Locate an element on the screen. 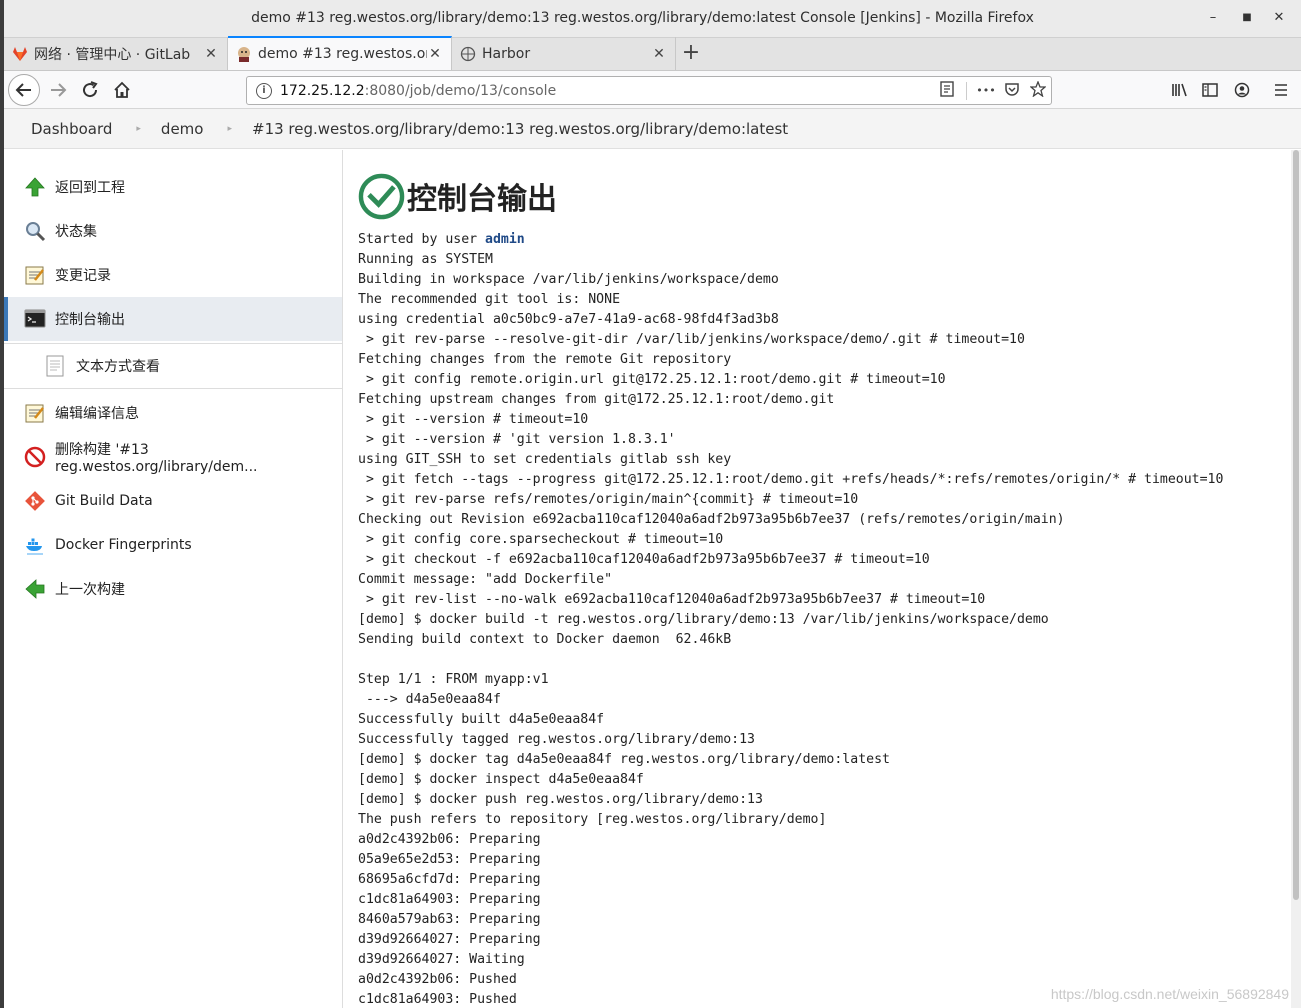  pocket-button is located at coordinates (1012, 91).